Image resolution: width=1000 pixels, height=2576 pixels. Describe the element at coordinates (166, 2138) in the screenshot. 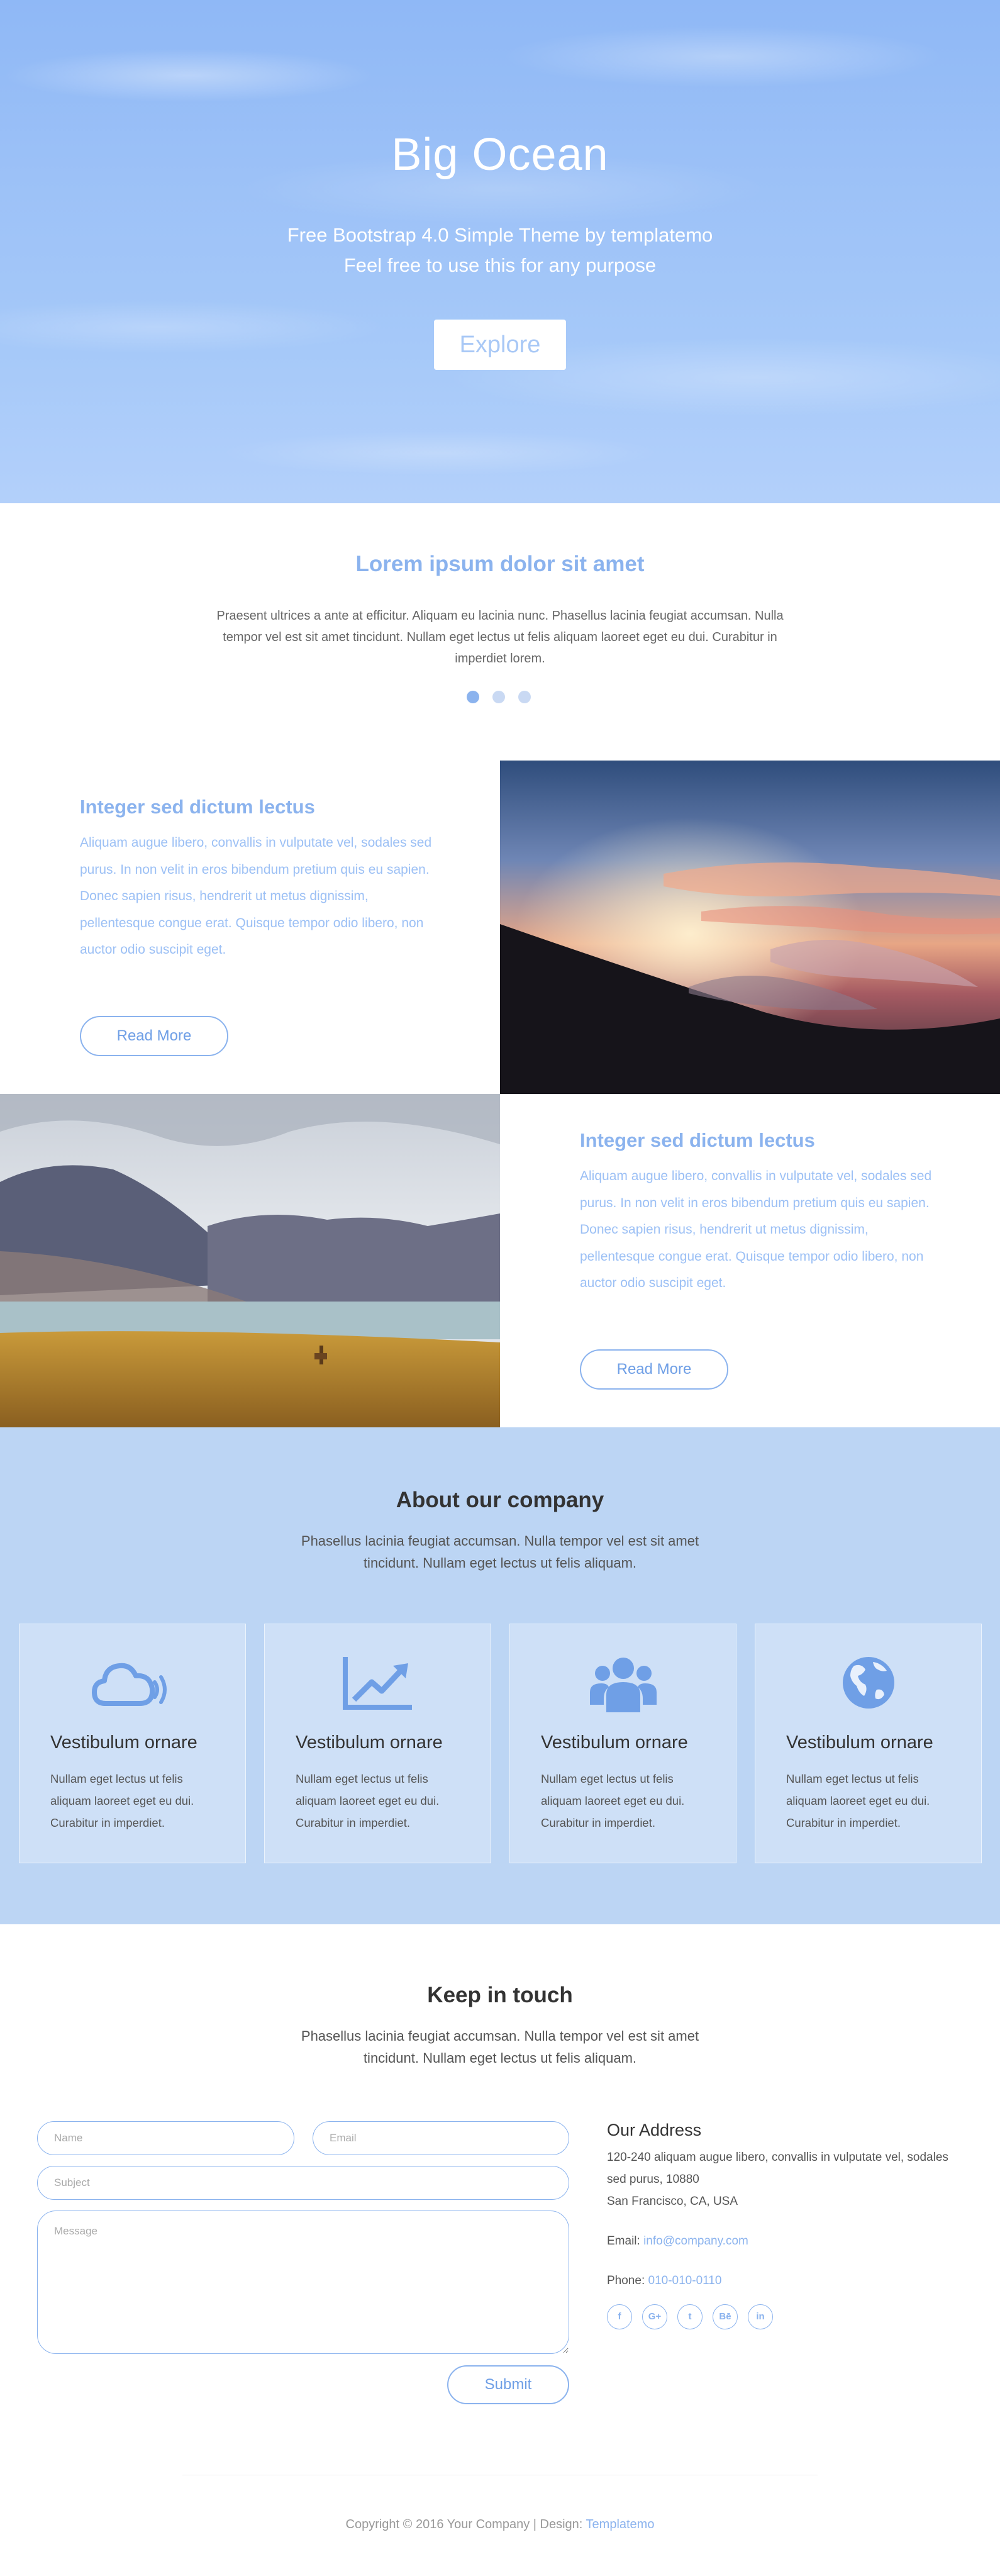

I see `name-input` at that location.